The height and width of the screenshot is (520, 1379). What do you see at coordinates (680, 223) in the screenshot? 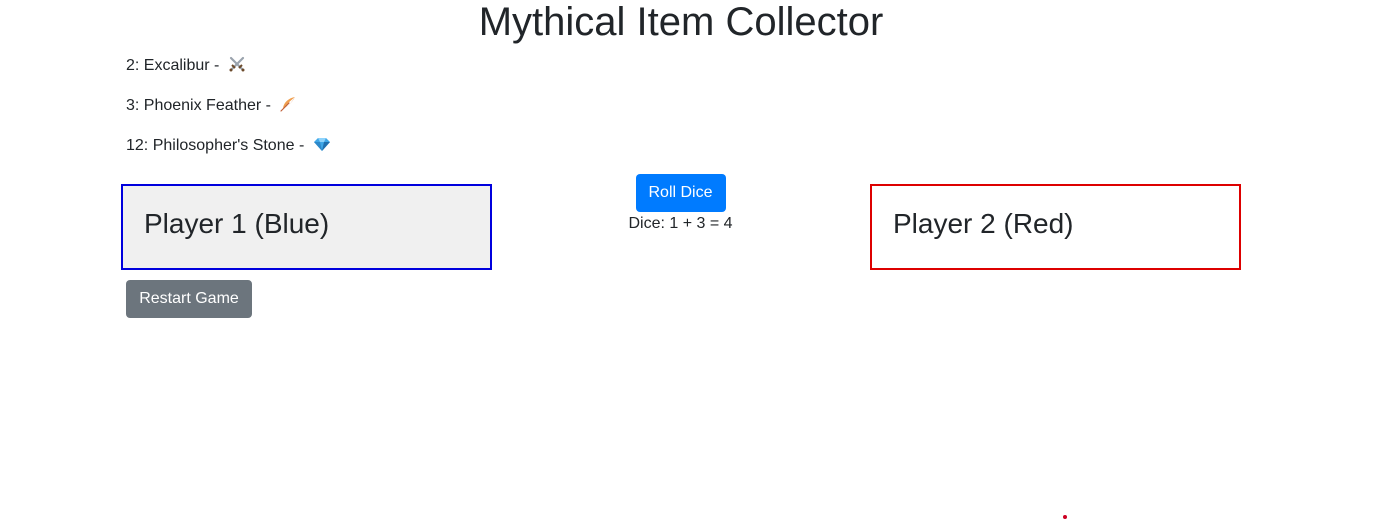
I see `dice-result: Dice: 1 + 3 = 4` at bounding box center [680, 223].